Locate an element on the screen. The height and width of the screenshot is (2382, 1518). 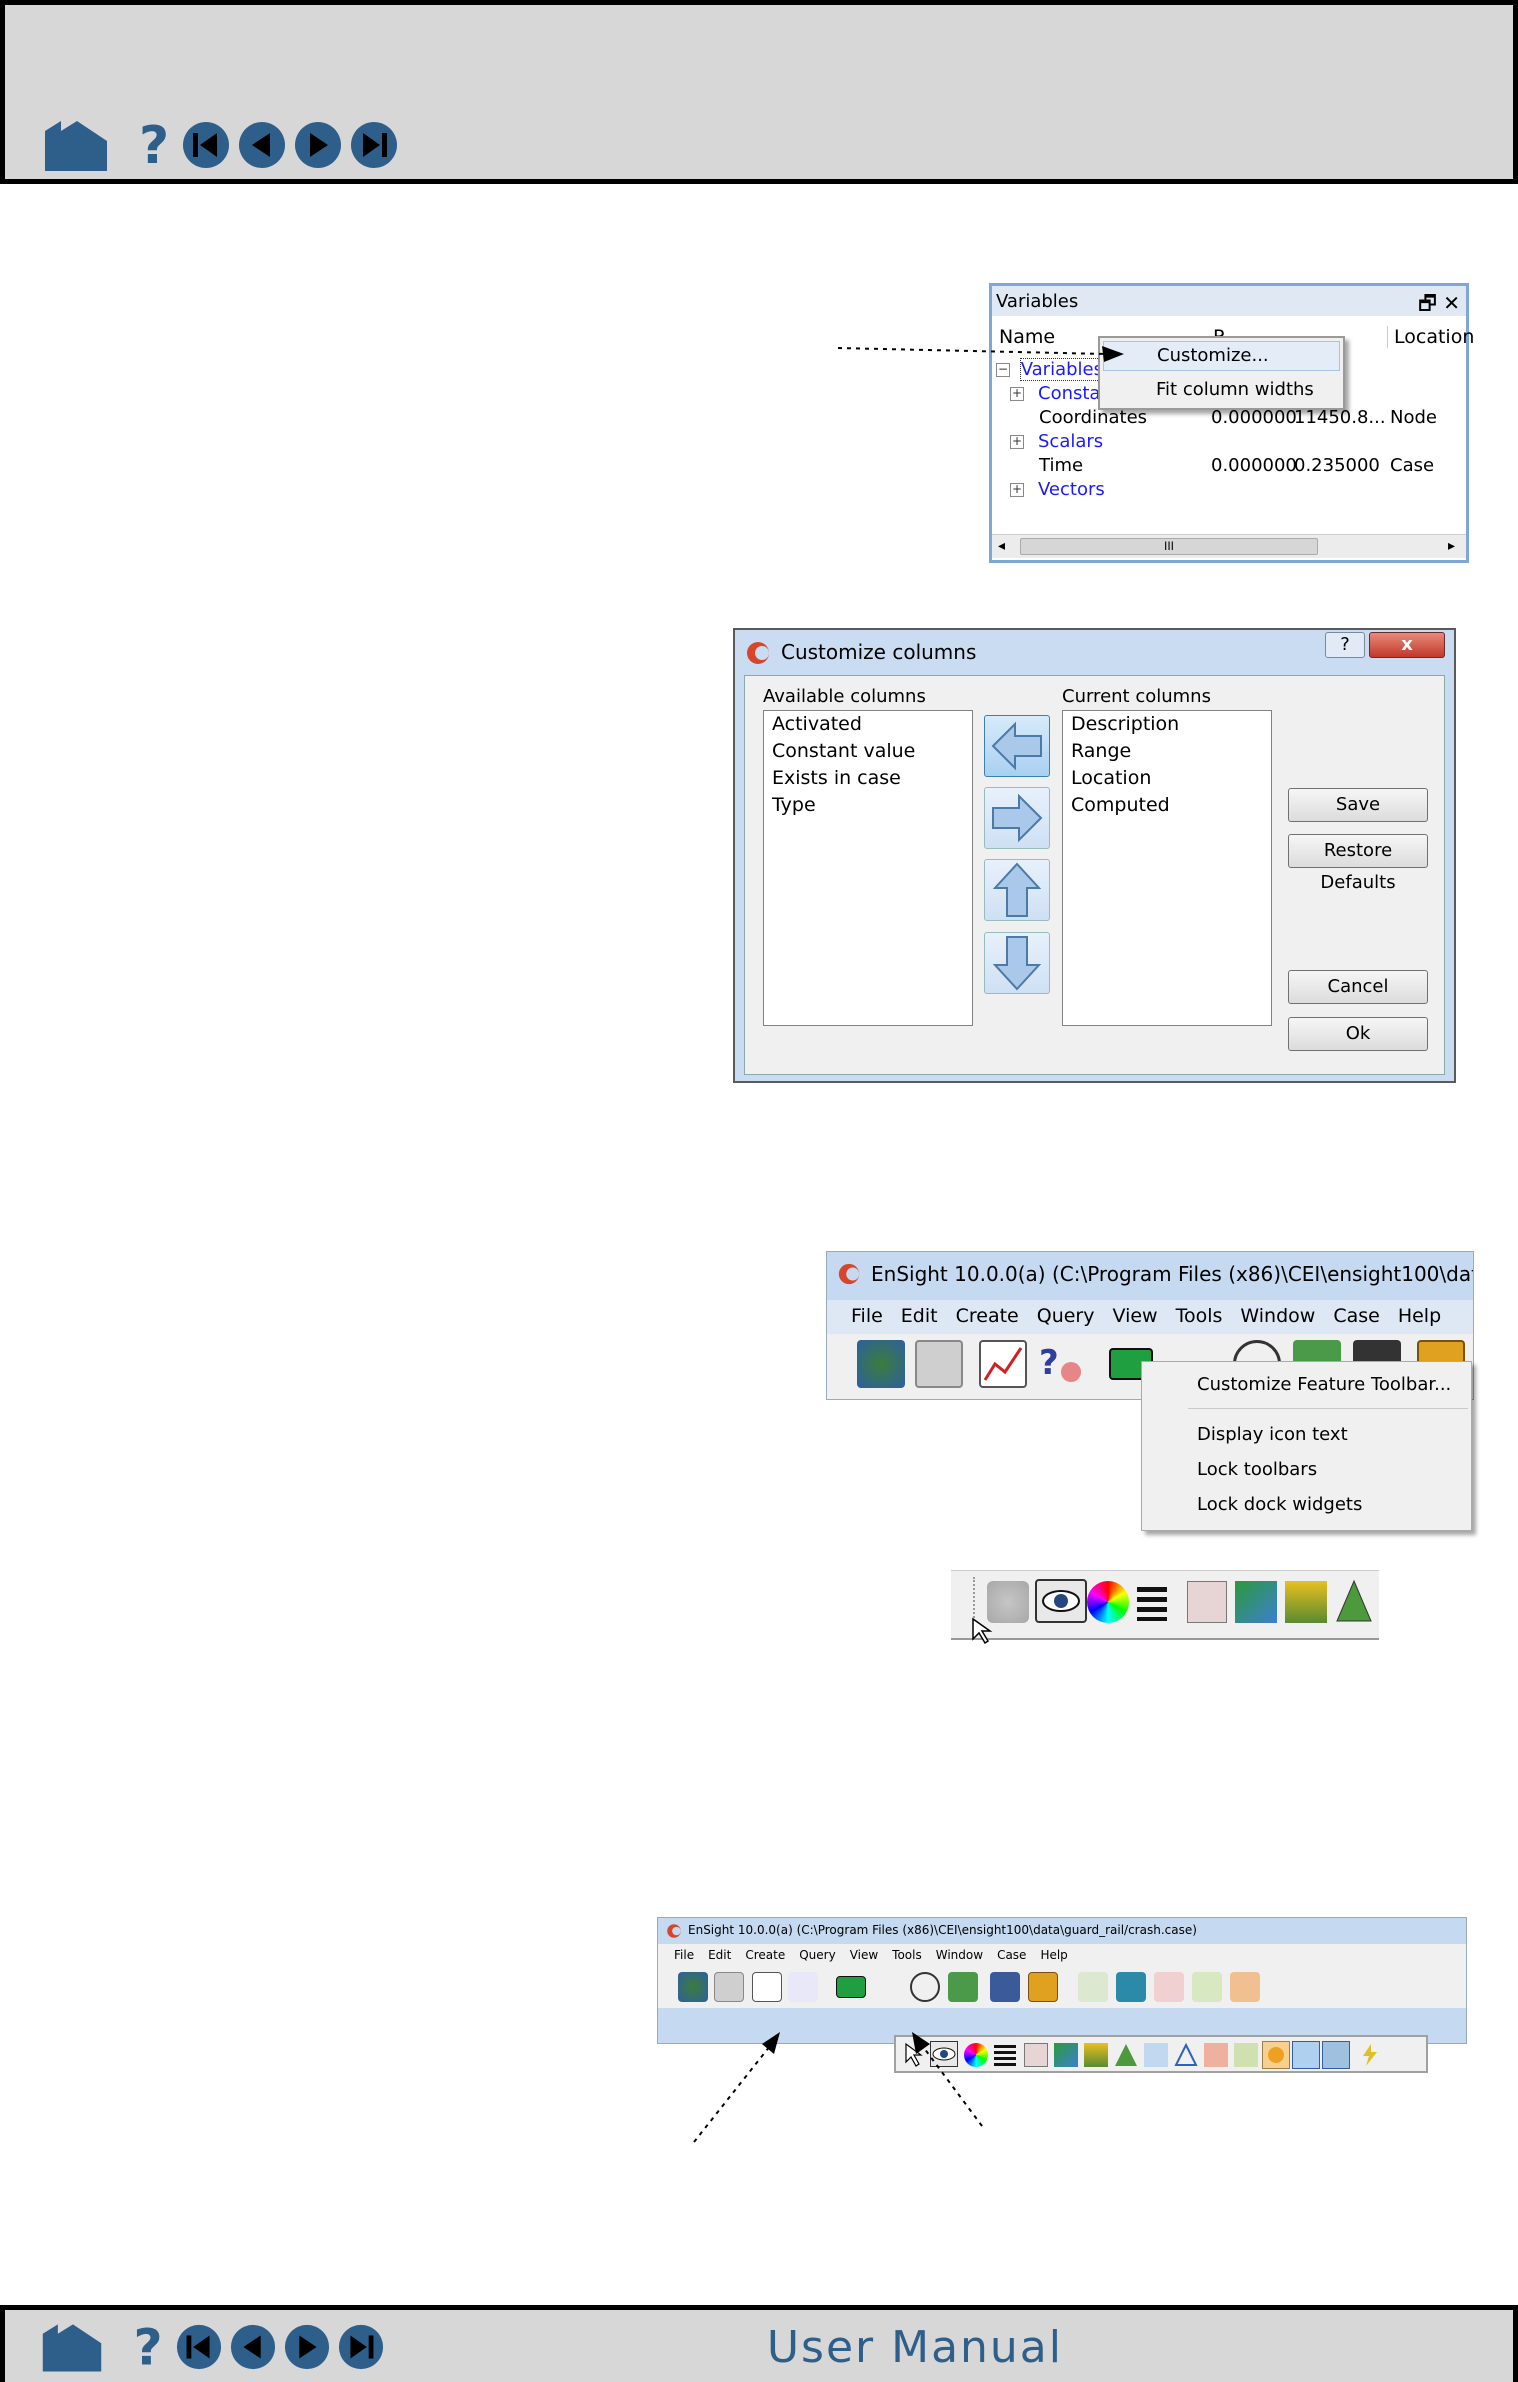
clock-icon is located at coordinates (925, 1987).